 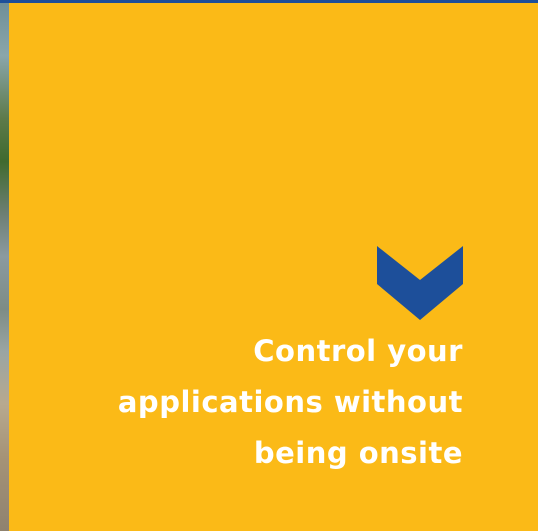 What do you see at coordinates (420, 283) in the screenshot?
I see `chevron-down-icon` at bounding box center [420, 283].